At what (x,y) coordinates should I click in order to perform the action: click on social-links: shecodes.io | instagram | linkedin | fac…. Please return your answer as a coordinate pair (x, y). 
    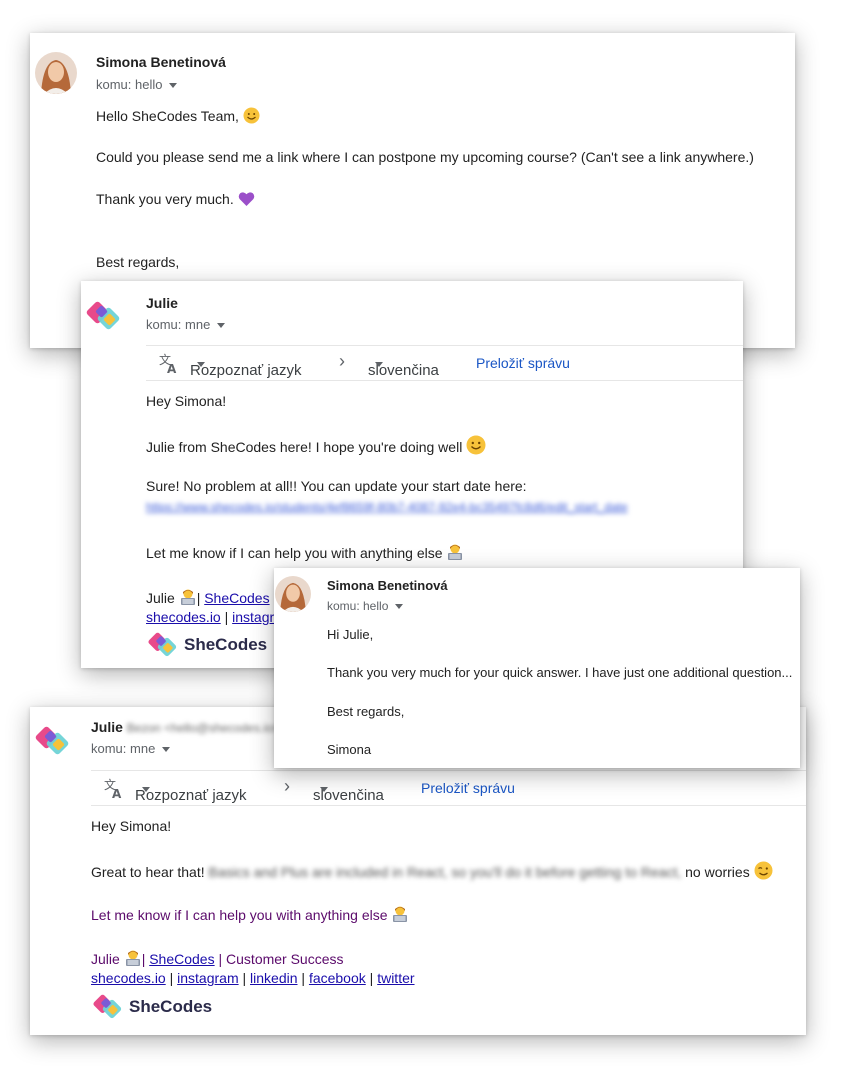
    Looking at the image, I should click on (253, 978).